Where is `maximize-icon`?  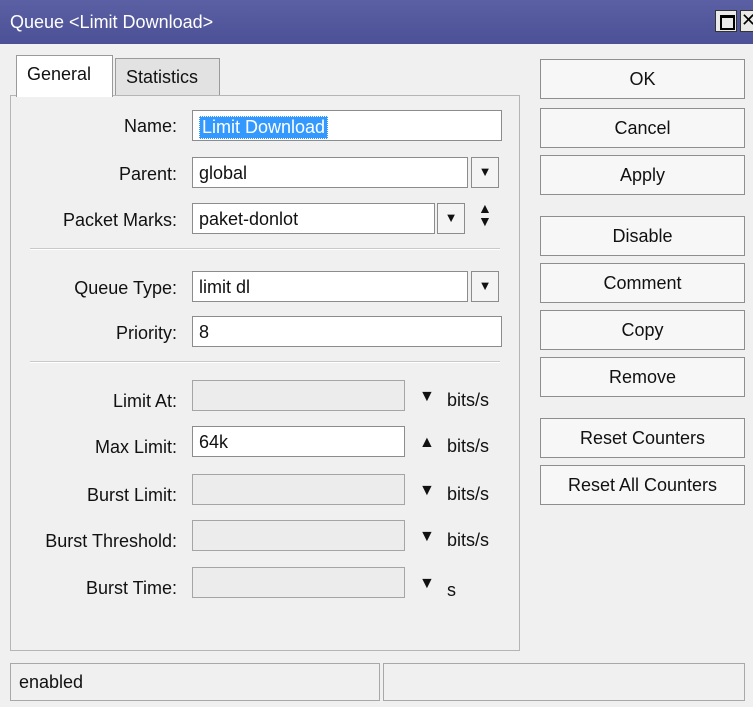
maximize-icon is located at coordinates (726, 21).